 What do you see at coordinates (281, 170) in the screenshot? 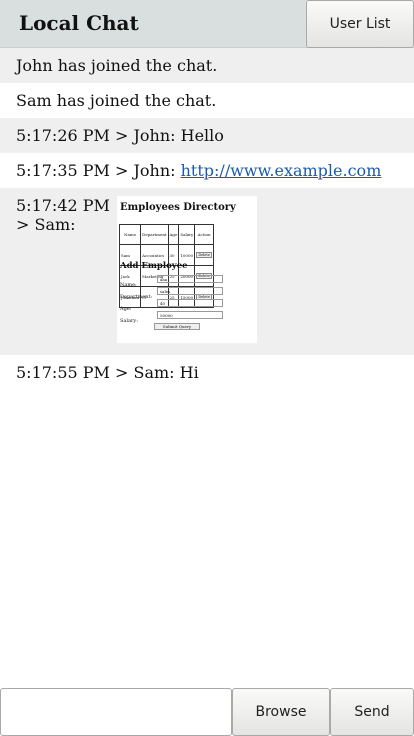
I see `message-link: http://www.example.com` at bounding box center [281, 170].